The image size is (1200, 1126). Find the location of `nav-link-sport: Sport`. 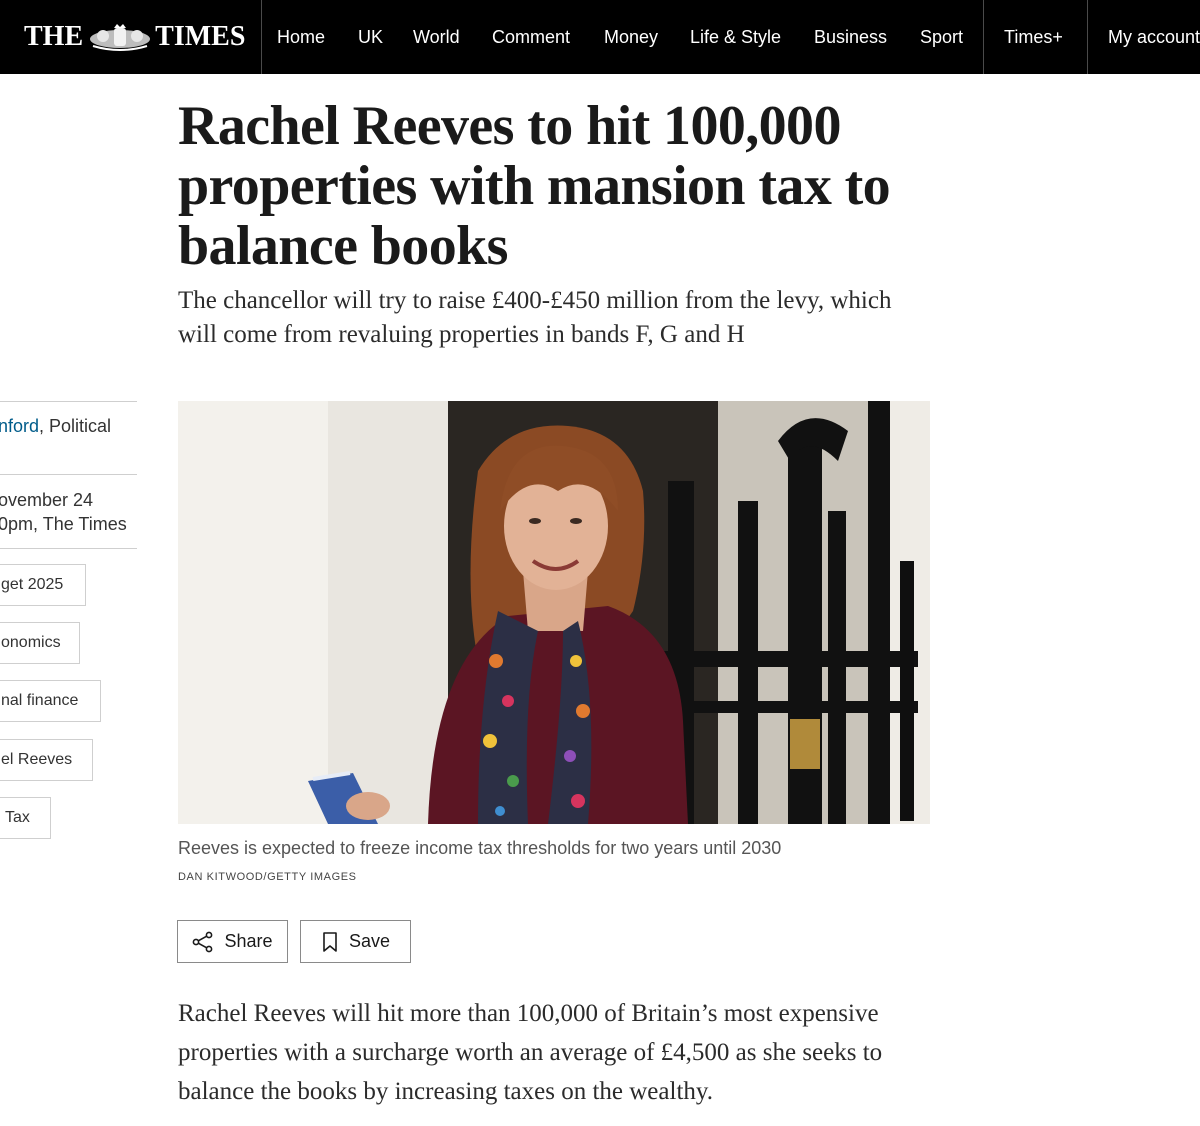

nav-link-sport: Sport is located at coordinates (941, 37).